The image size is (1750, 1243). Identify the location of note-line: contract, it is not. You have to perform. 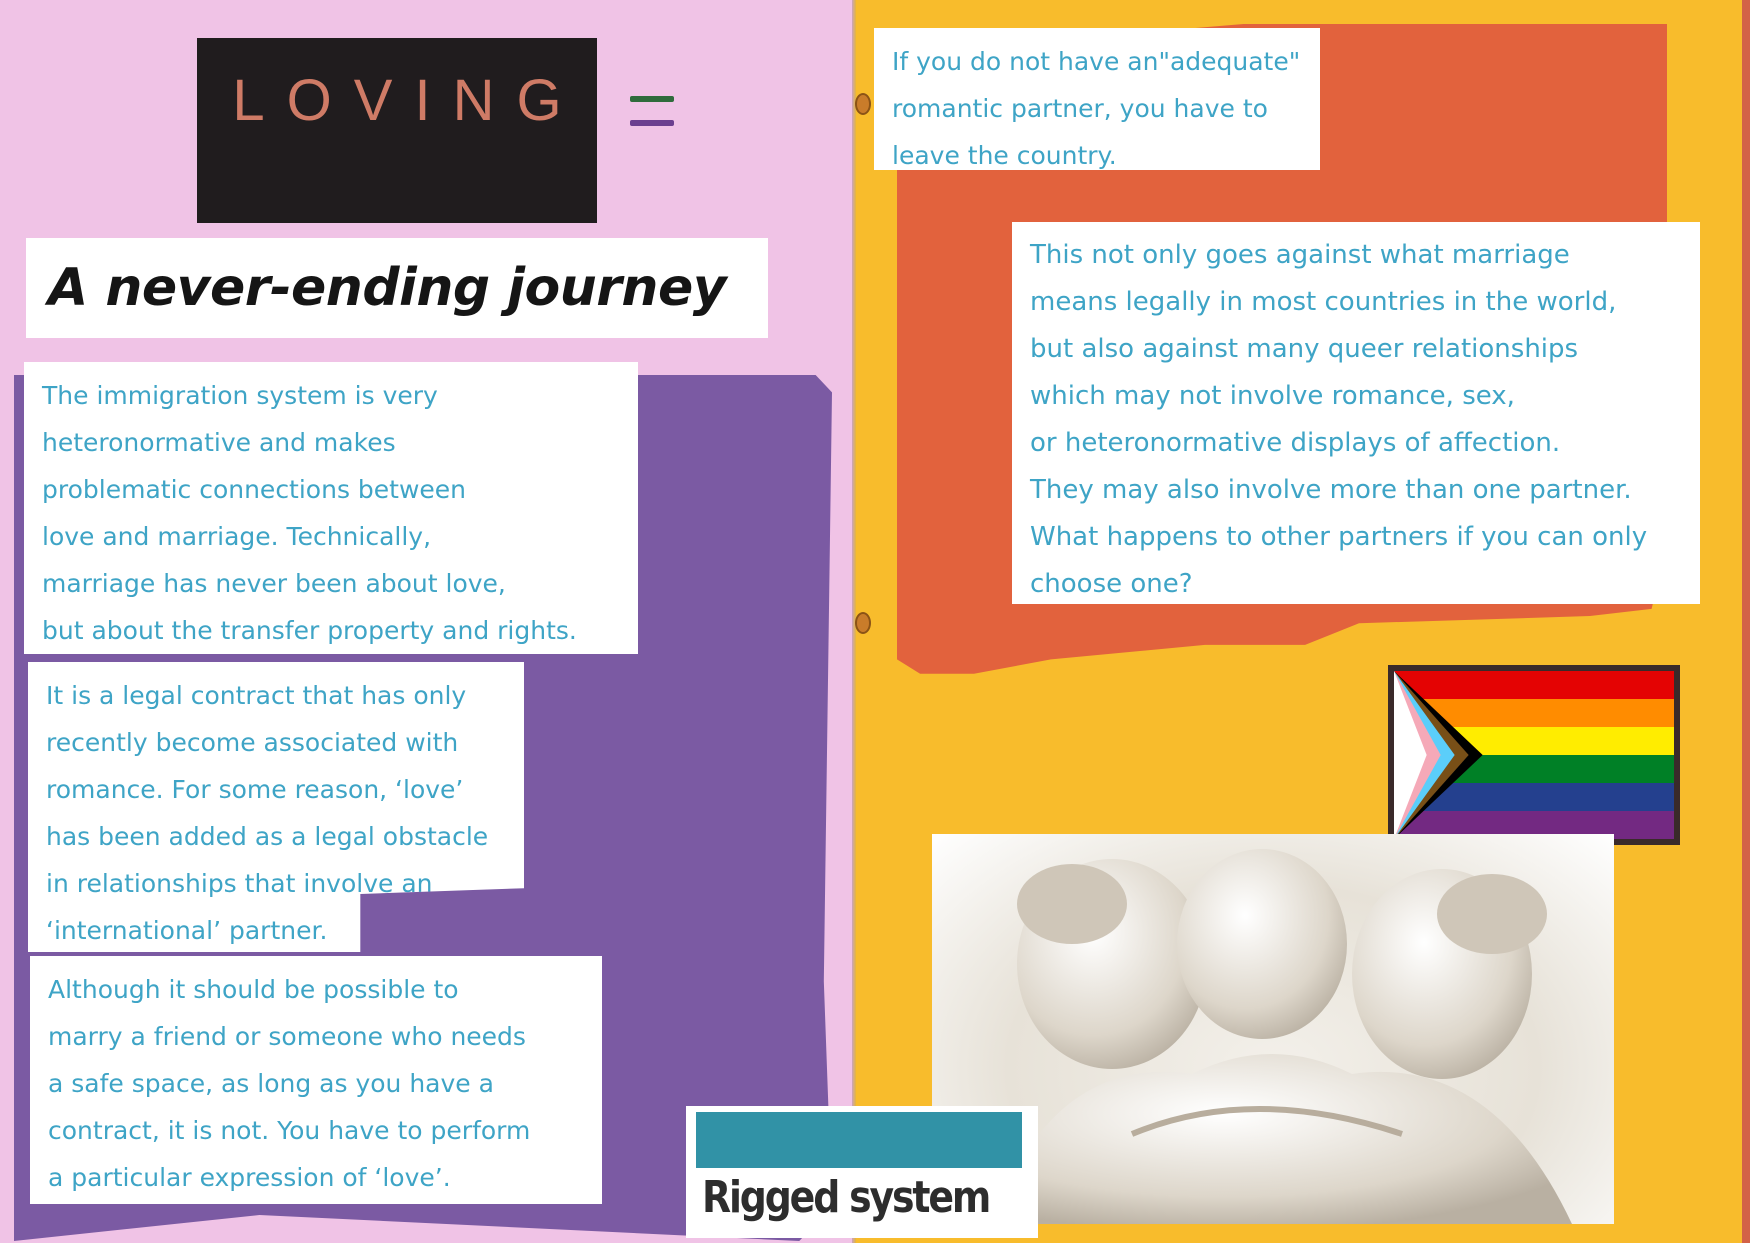
(289, 1130).